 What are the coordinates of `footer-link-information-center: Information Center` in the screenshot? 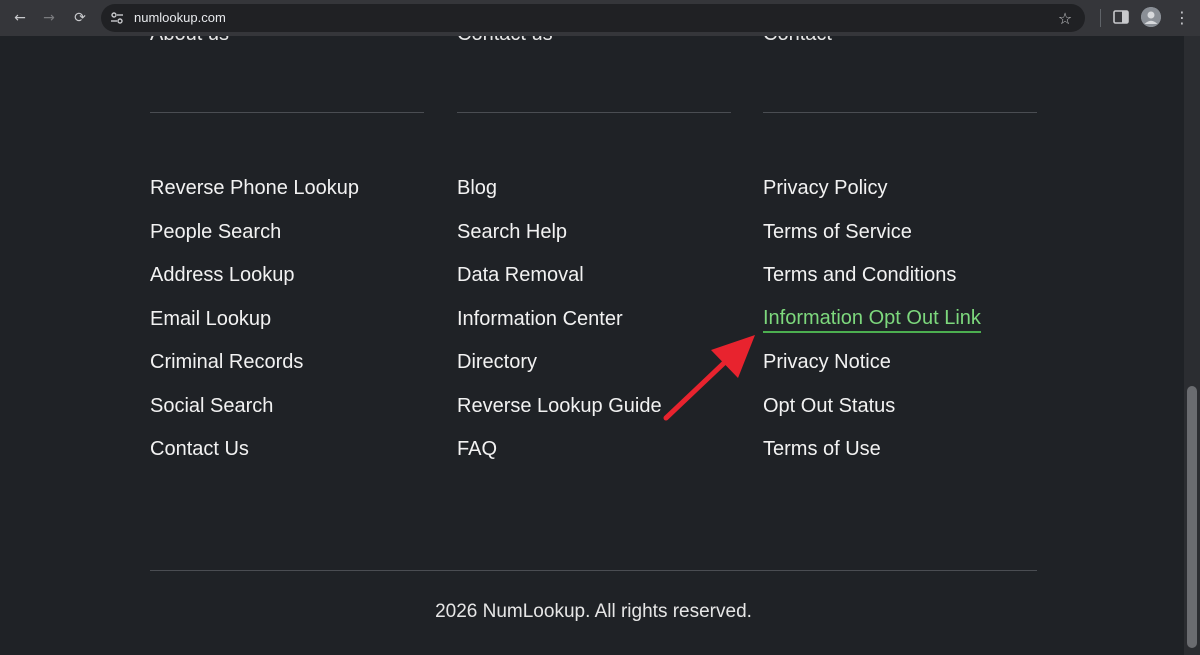 It's located at (540, 319).